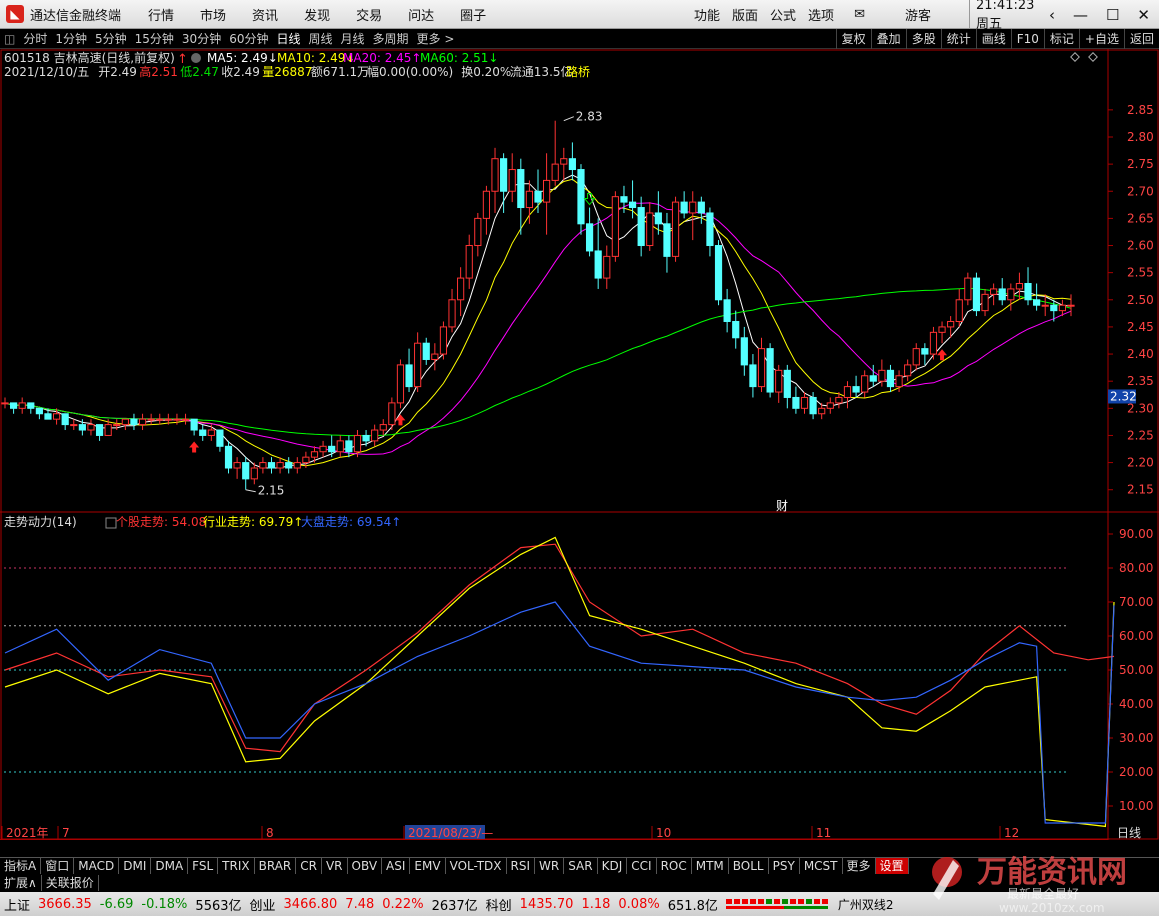 The image size is (1159, 916). I want to click on indicator-tab-20: MTM, so click(710, 866).